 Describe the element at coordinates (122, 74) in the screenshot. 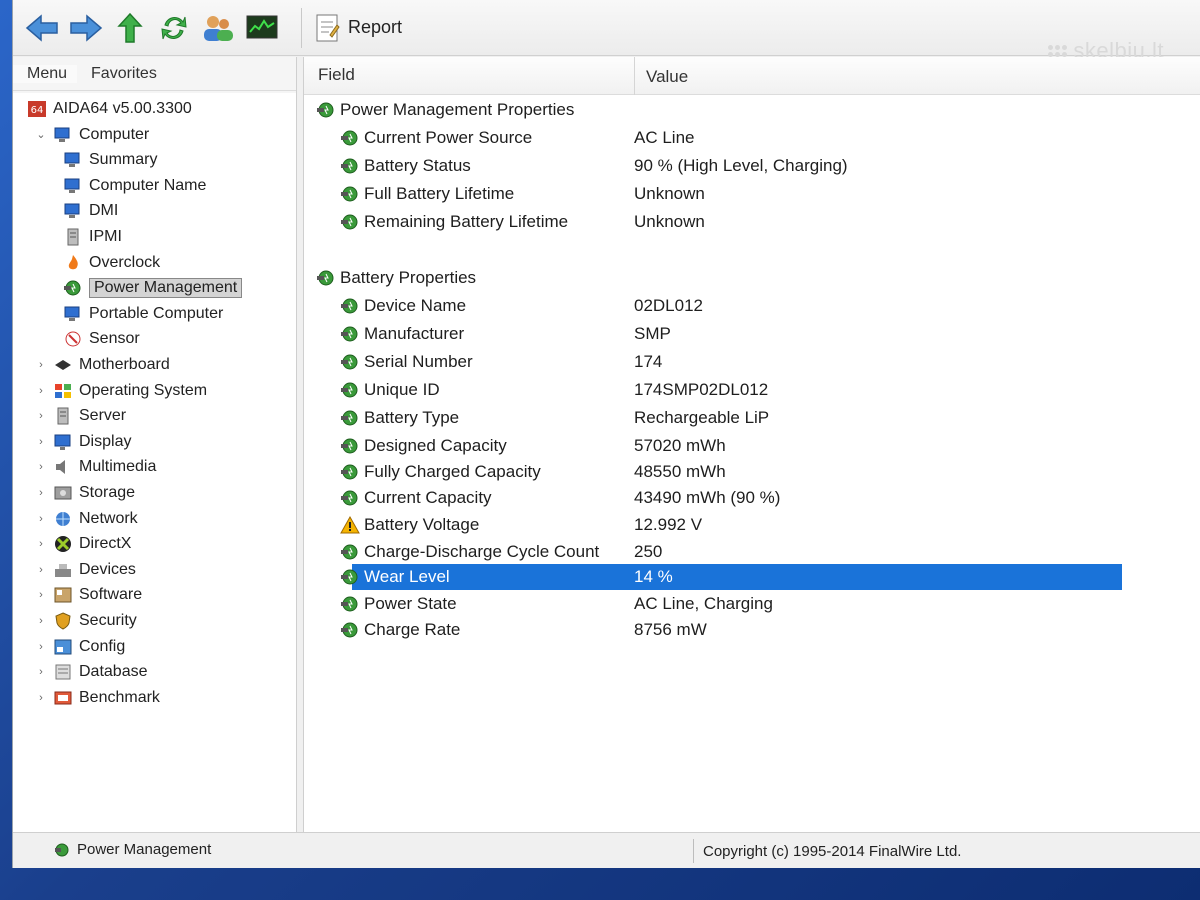

I see `tab-favorites: Favorites` at that location.